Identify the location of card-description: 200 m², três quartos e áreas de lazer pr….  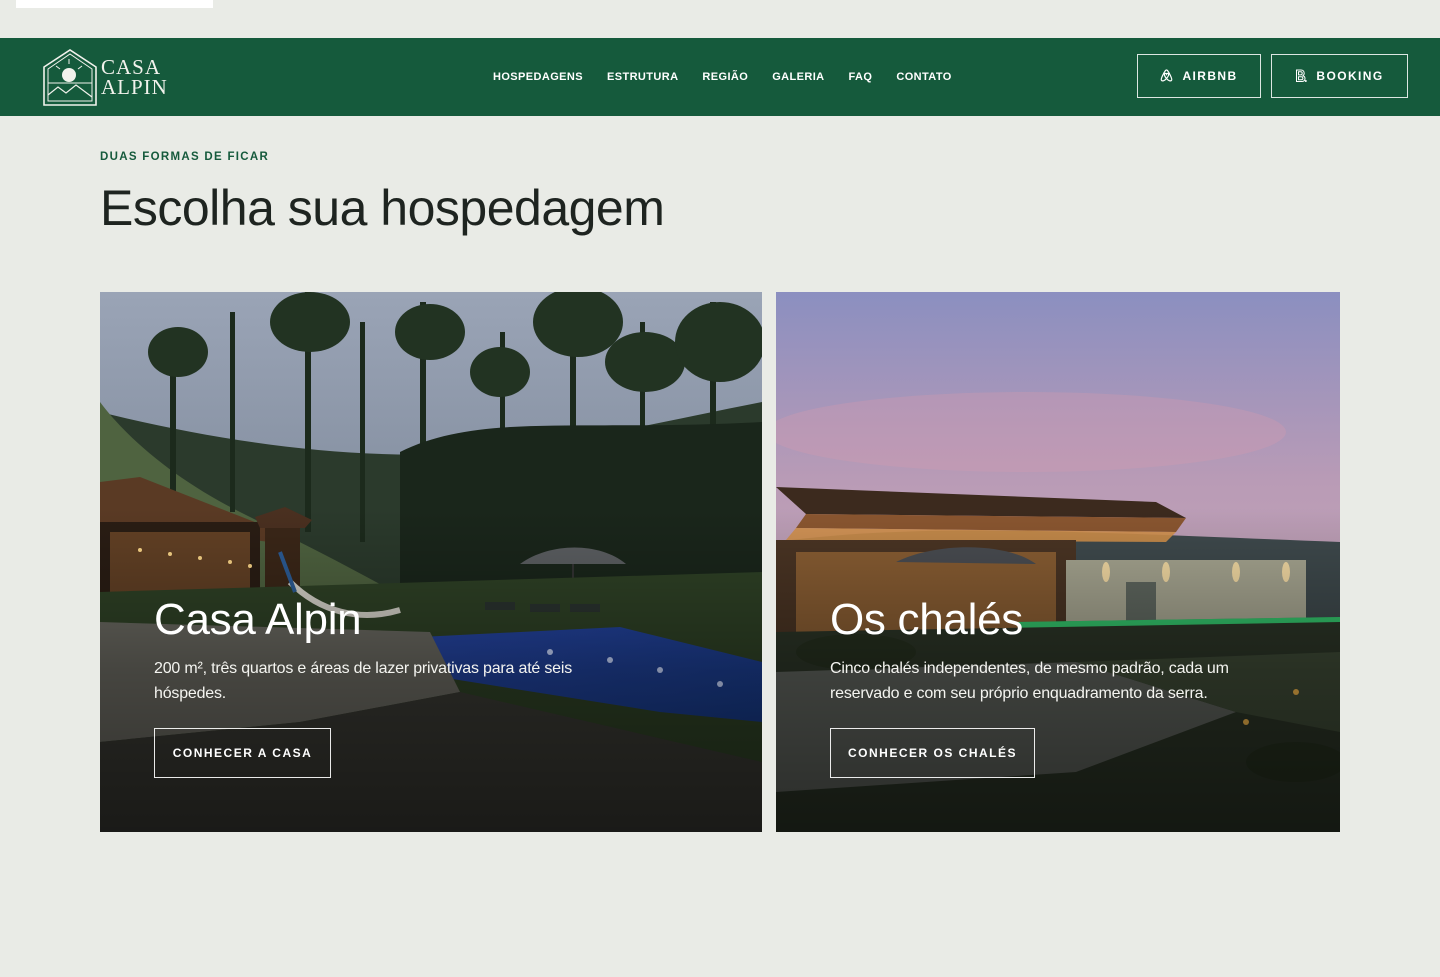
(363, 681).